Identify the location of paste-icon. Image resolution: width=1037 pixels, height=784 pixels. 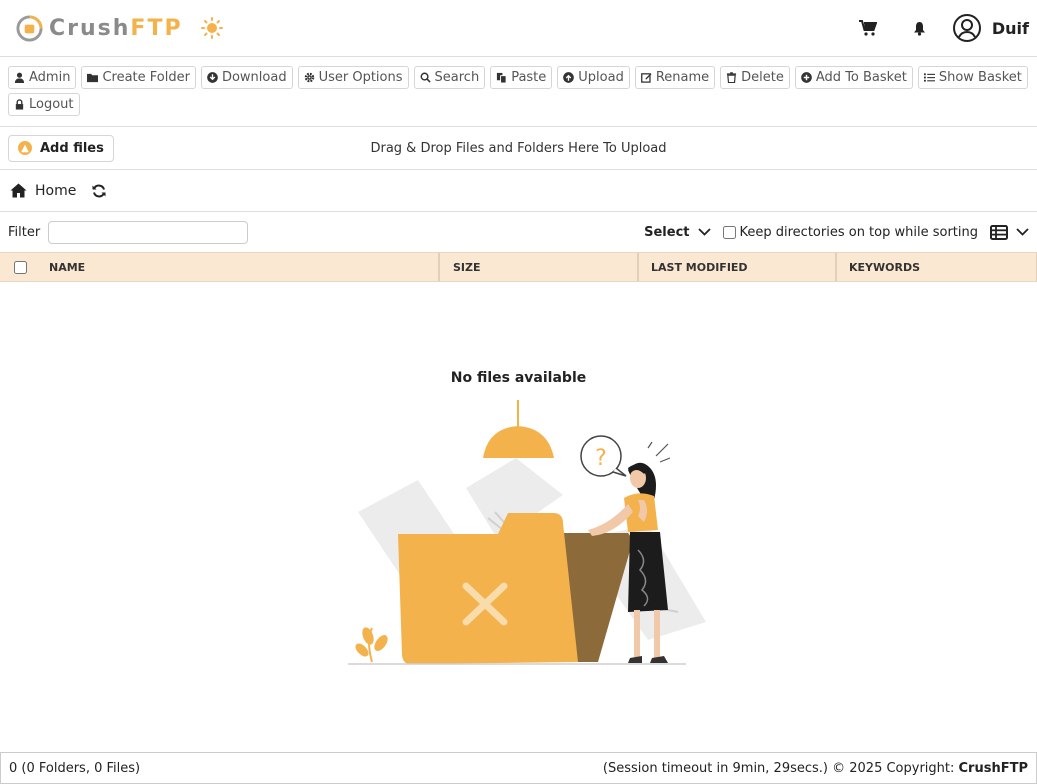
(502, 77).